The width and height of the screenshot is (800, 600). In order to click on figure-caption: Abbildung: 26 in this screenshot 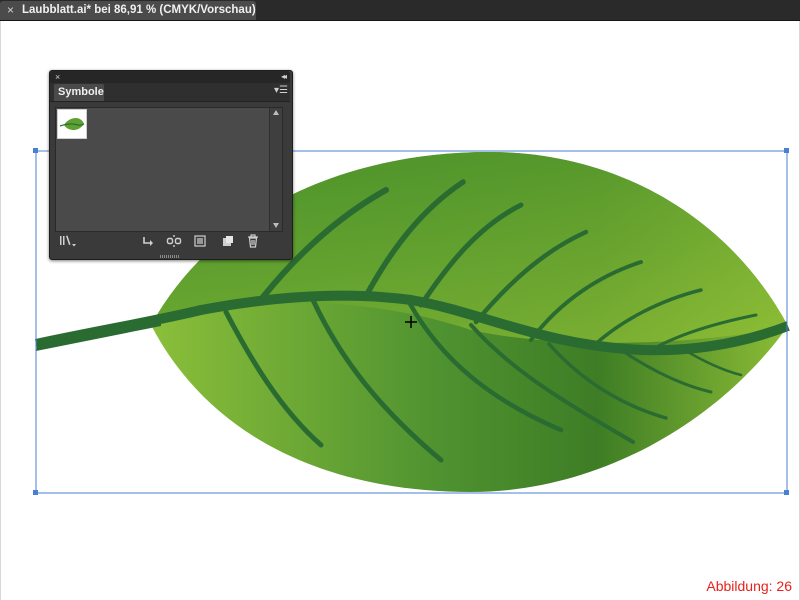, I will do `click(749, 586)`.